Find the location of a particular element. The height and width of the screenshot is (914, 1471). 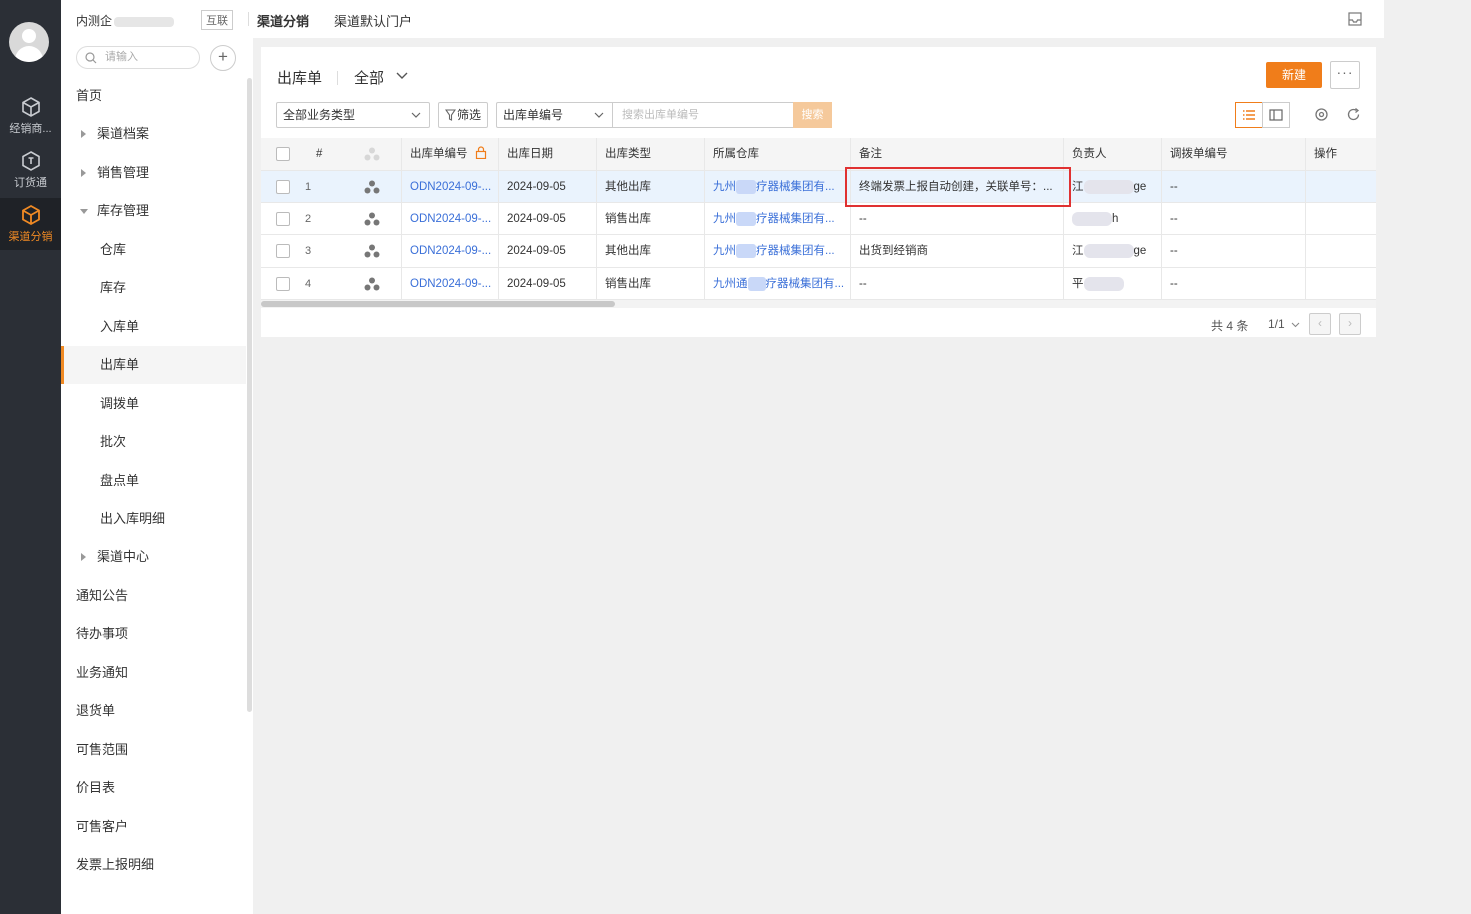

split-view-icon is located at coordinates (1276, 115).